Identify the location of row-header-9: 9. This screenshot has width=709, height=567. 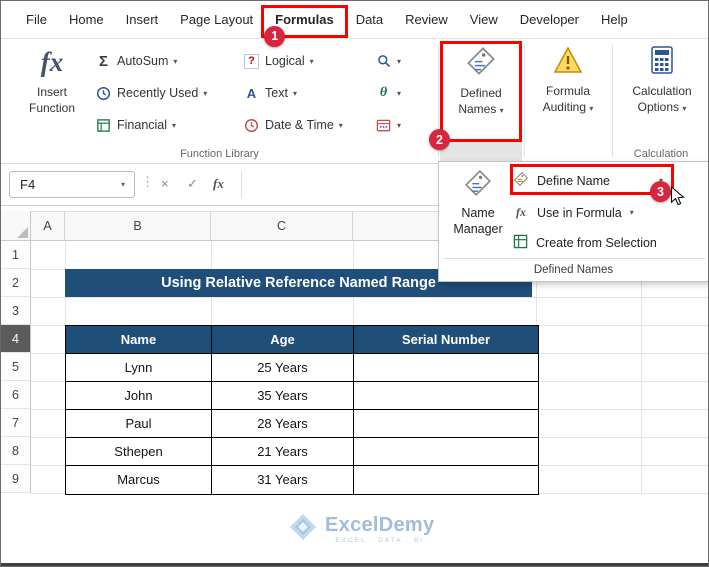
(16, 479).